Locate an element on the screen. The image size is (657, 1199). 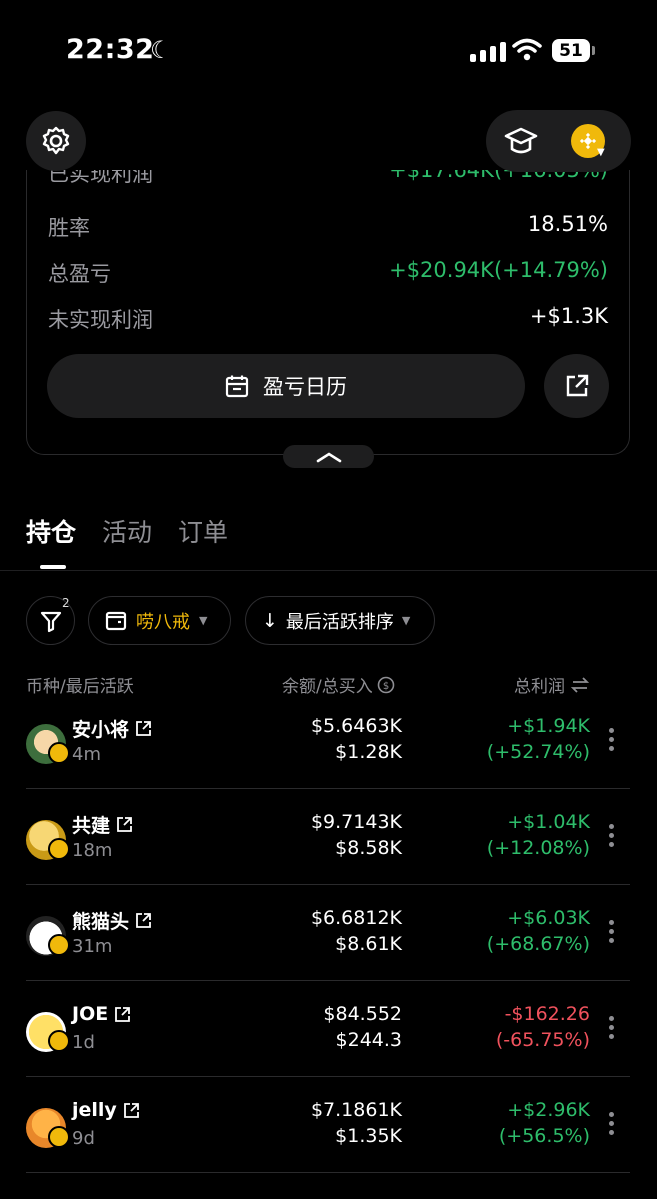
calendar-icon is located at coordinates (237, 386).